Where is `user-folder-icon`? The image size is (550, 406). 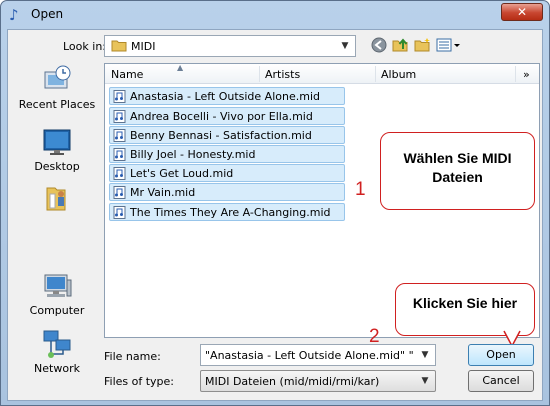 user-folder-icon is located at coordinates (57, 198).